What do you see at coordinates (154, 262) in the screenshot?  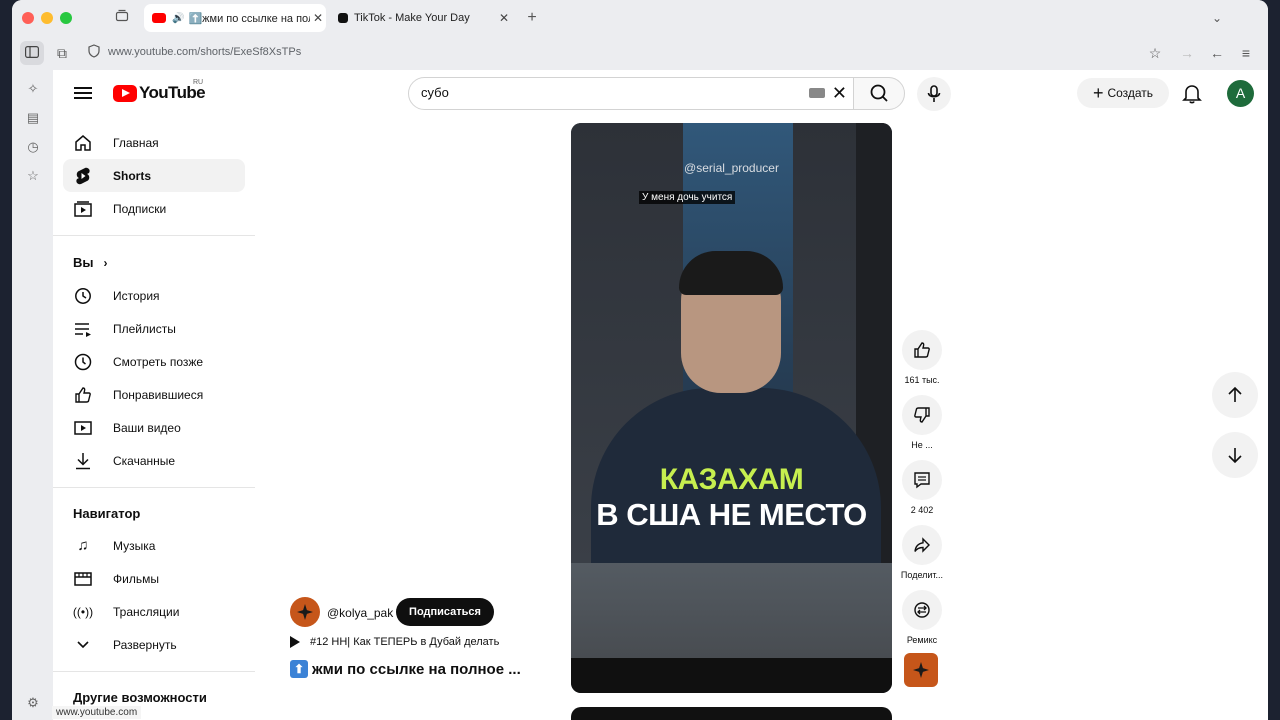 I see `you-section-header: Вы ›` at bounding box center [154, 262].